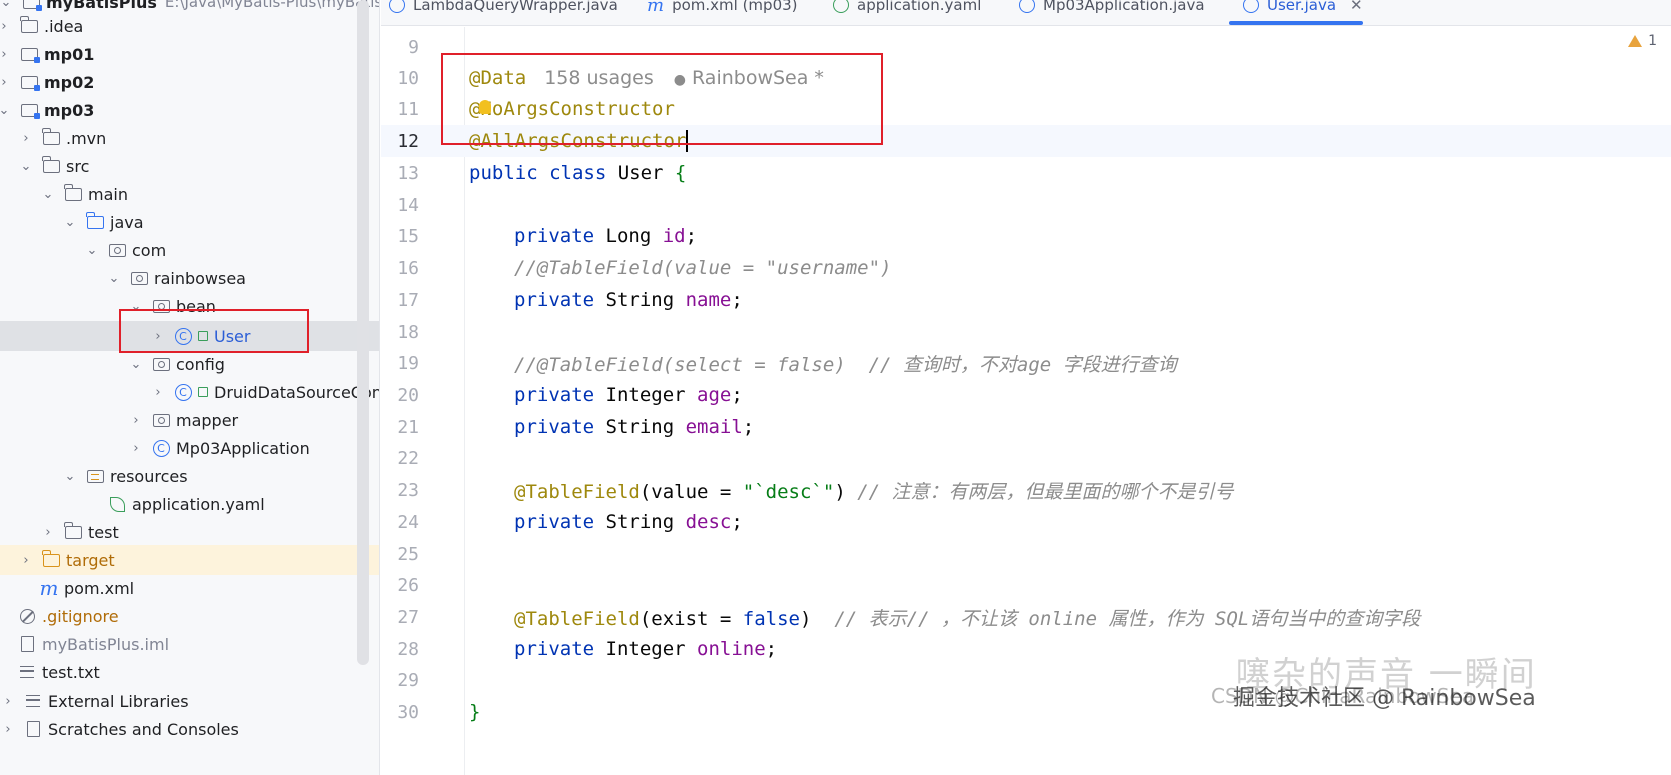 The image size is (1671, 775). What do you see at coordinates (49, 588) in the screenshot?
I see `maven-icon: m` at bounding box center [49, 588].